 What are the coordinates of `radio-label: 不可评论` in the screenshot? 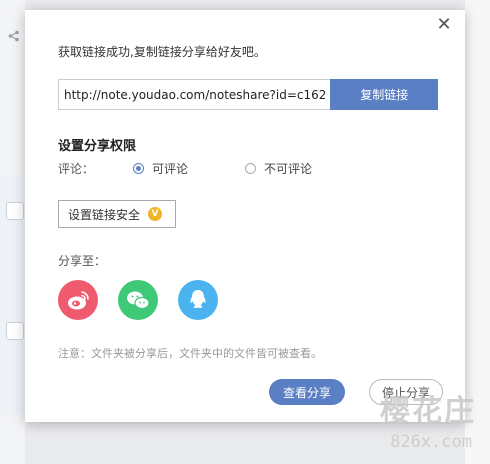 It's located at (288, 169).